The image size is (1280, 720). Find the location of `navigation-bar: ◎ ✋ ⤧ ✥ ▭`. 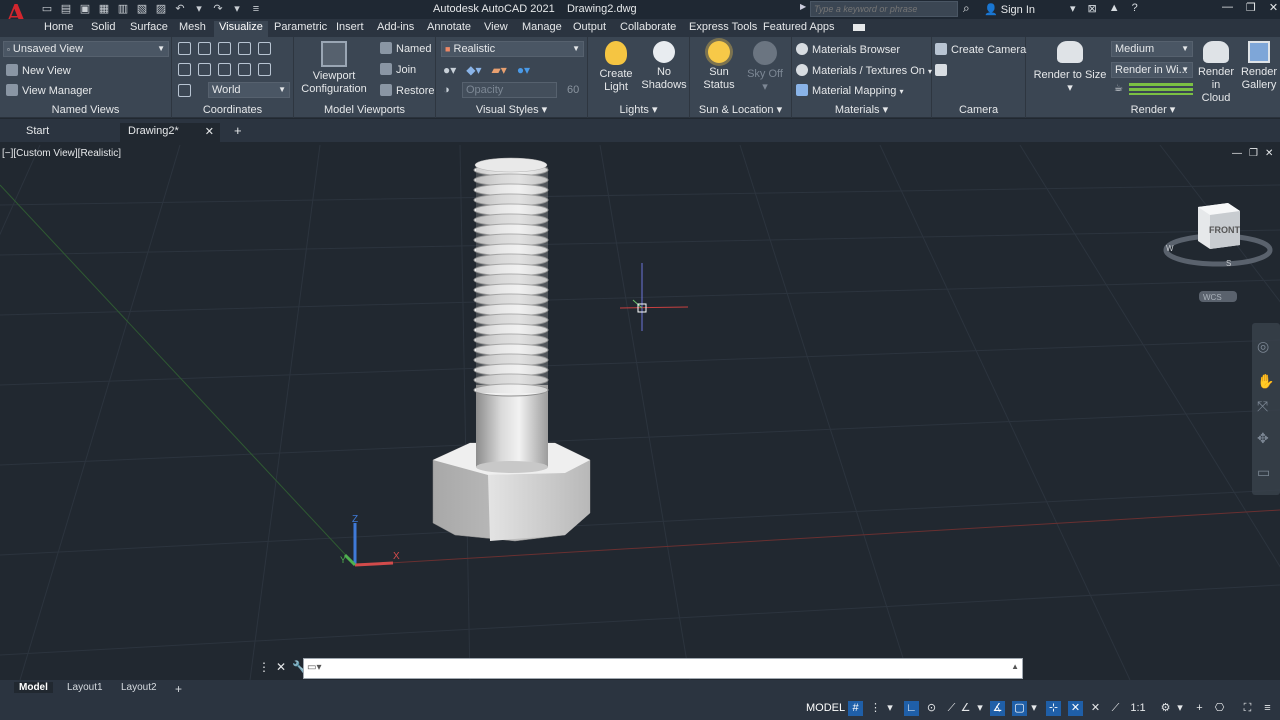

navigation-bar: ◎ ✋ ⤧ ✥ ▭ is located at coordinates (1266, 409).